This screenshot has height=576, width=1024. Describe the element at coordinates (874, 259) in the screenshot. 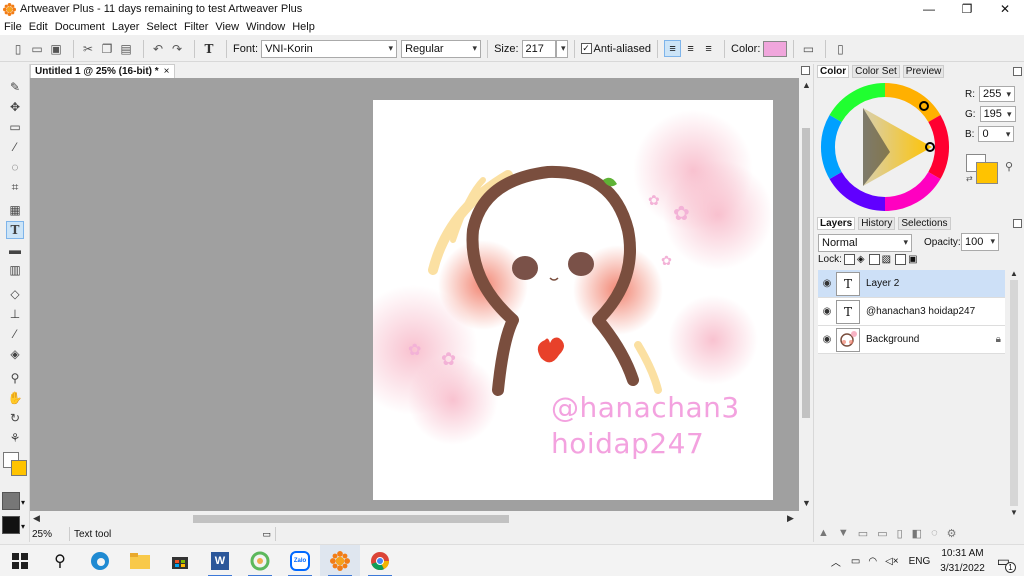

I see `lock-image-checkbox` at that location.